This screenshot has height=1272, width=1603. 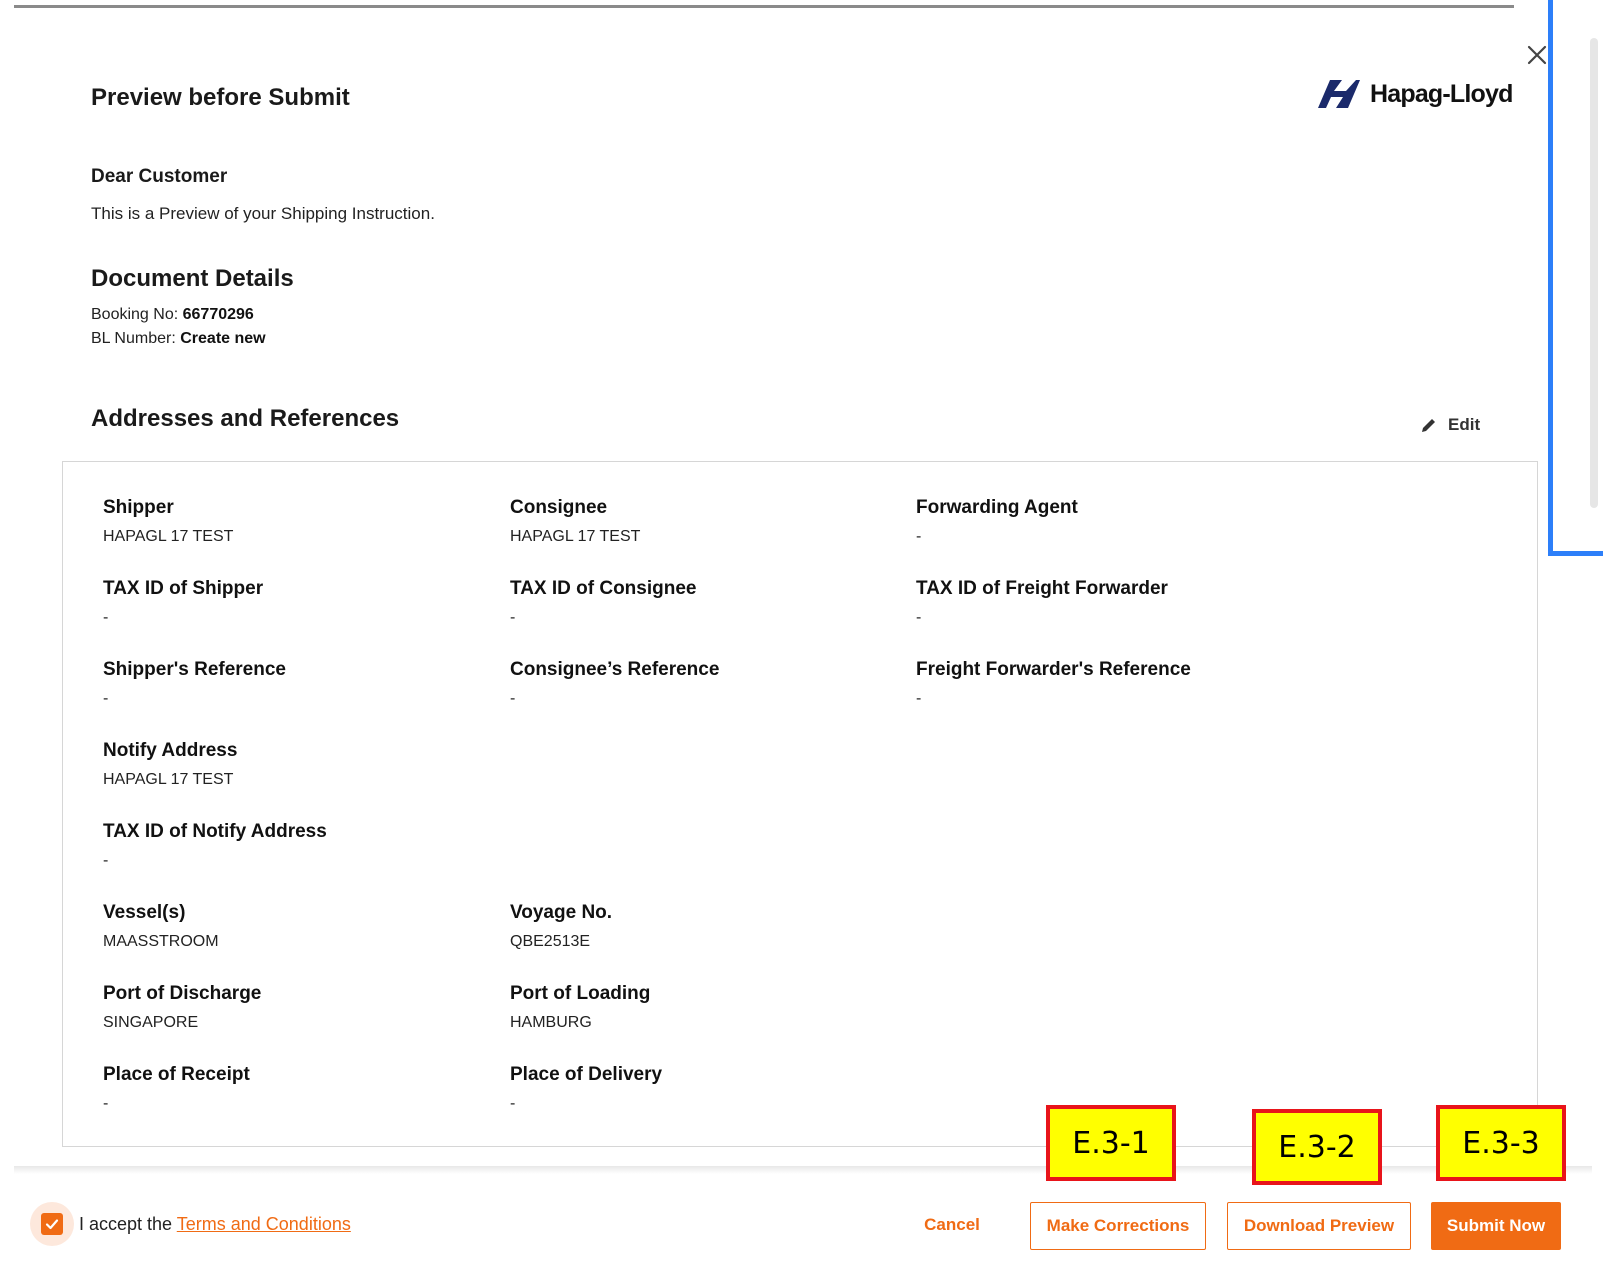 What do you see at coordinates (264, 1224) in the screenshot?
I see `terms-link: Terms and Conditions` at bounding box center [264, 1224].